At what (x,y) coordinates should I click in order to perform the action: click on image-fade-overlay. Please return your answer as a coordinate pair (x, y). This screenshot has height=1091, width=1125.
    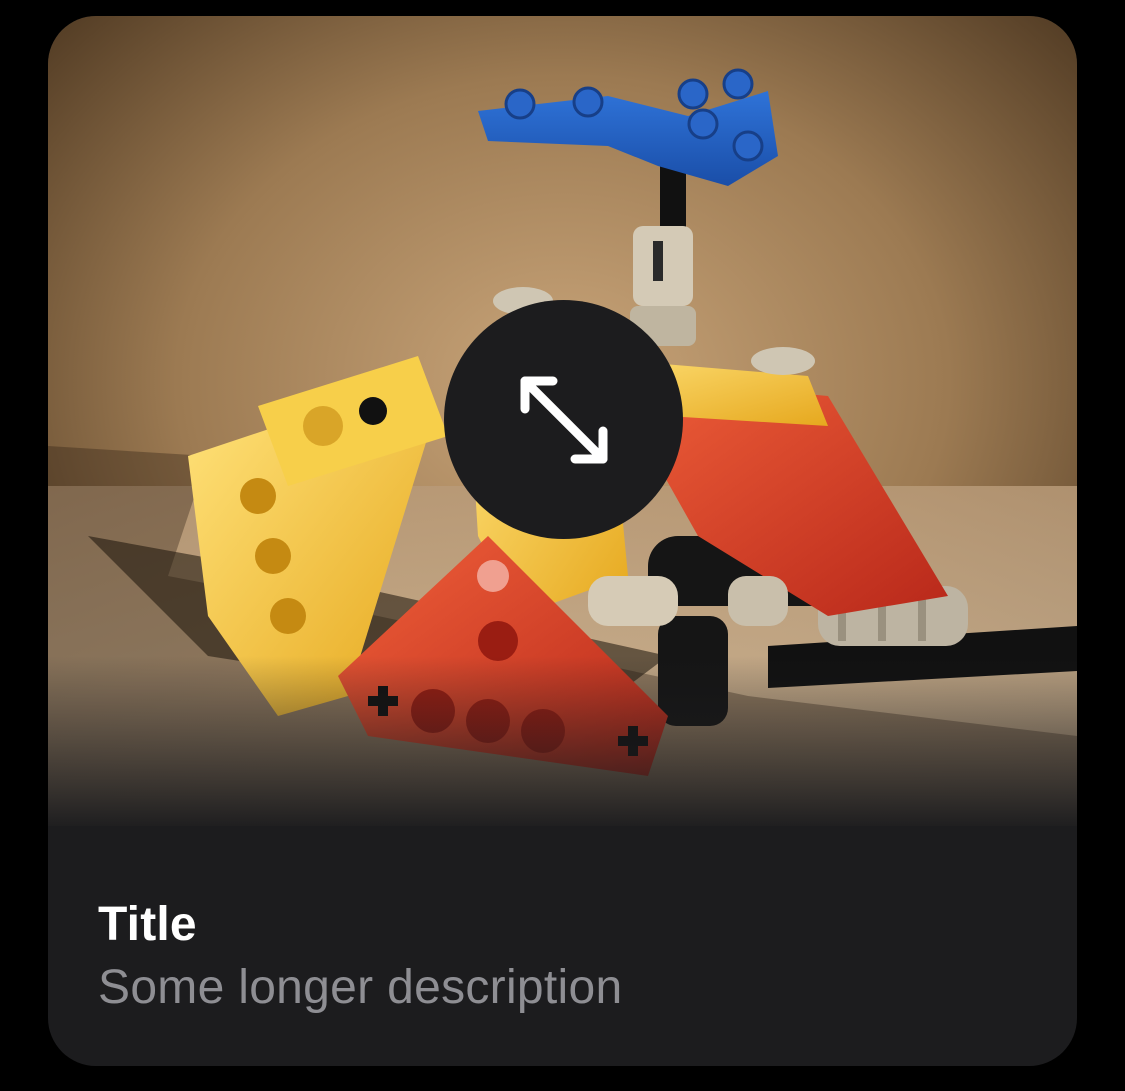
    Looking at the image, I should click on (562, 741).